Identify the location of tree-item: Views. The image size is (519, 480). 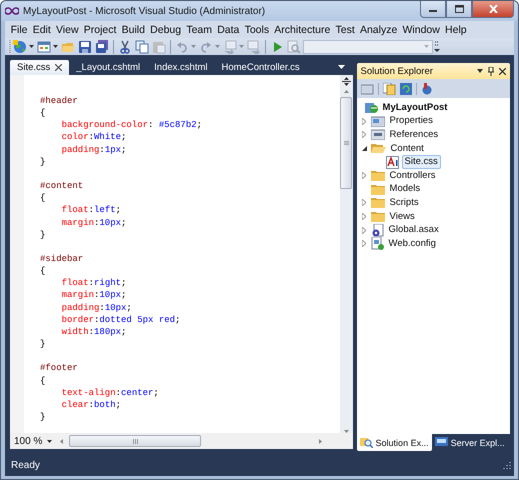
(402, 216).